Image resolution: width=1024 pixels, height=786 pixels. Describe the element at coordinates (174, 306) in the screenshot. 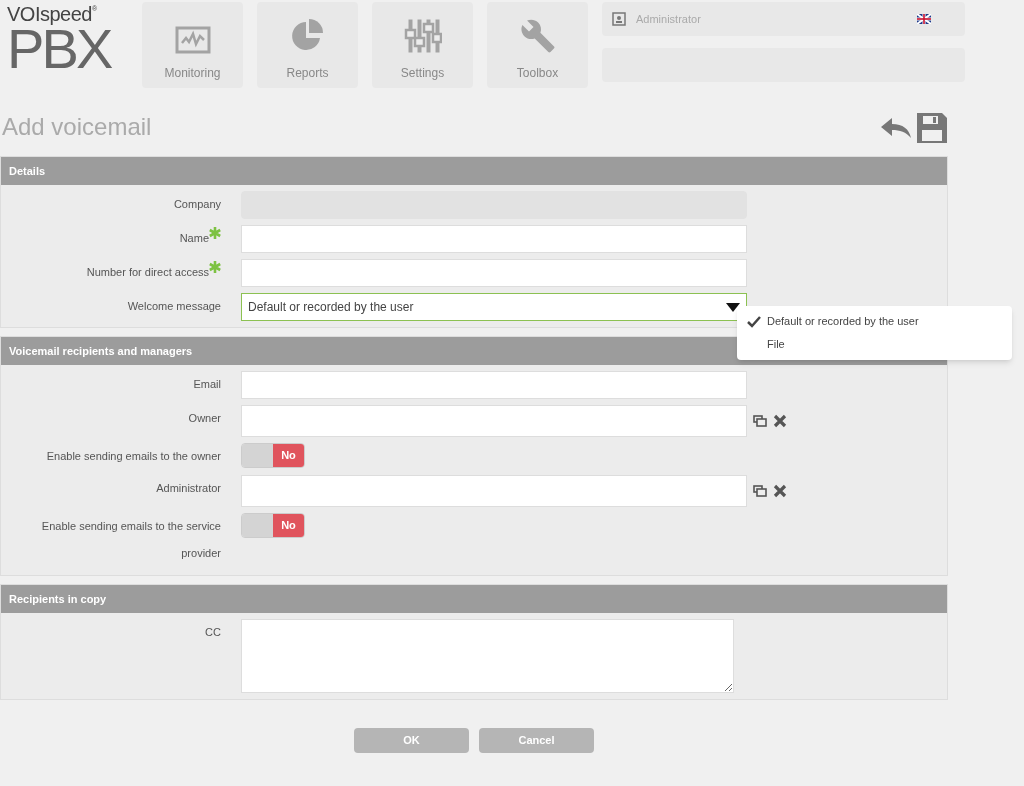

I see `field-label: Welcome message` at that location.